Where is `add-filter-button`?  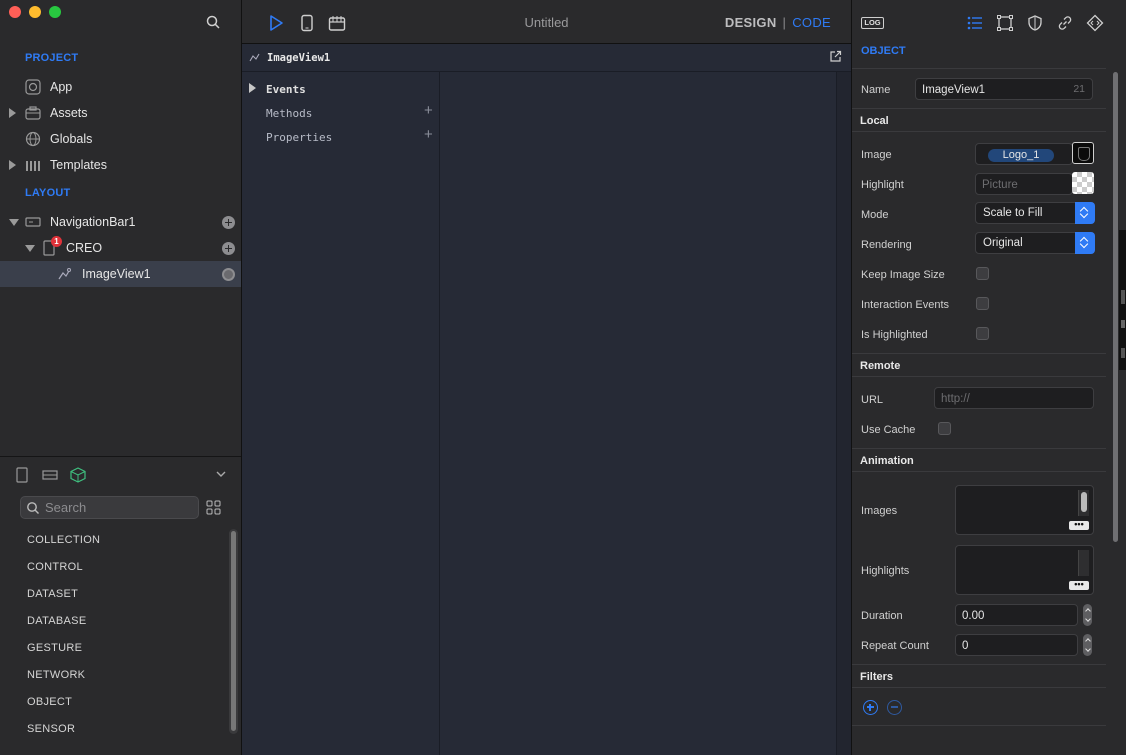
add-filter-button is located at coordinates (870, 707).